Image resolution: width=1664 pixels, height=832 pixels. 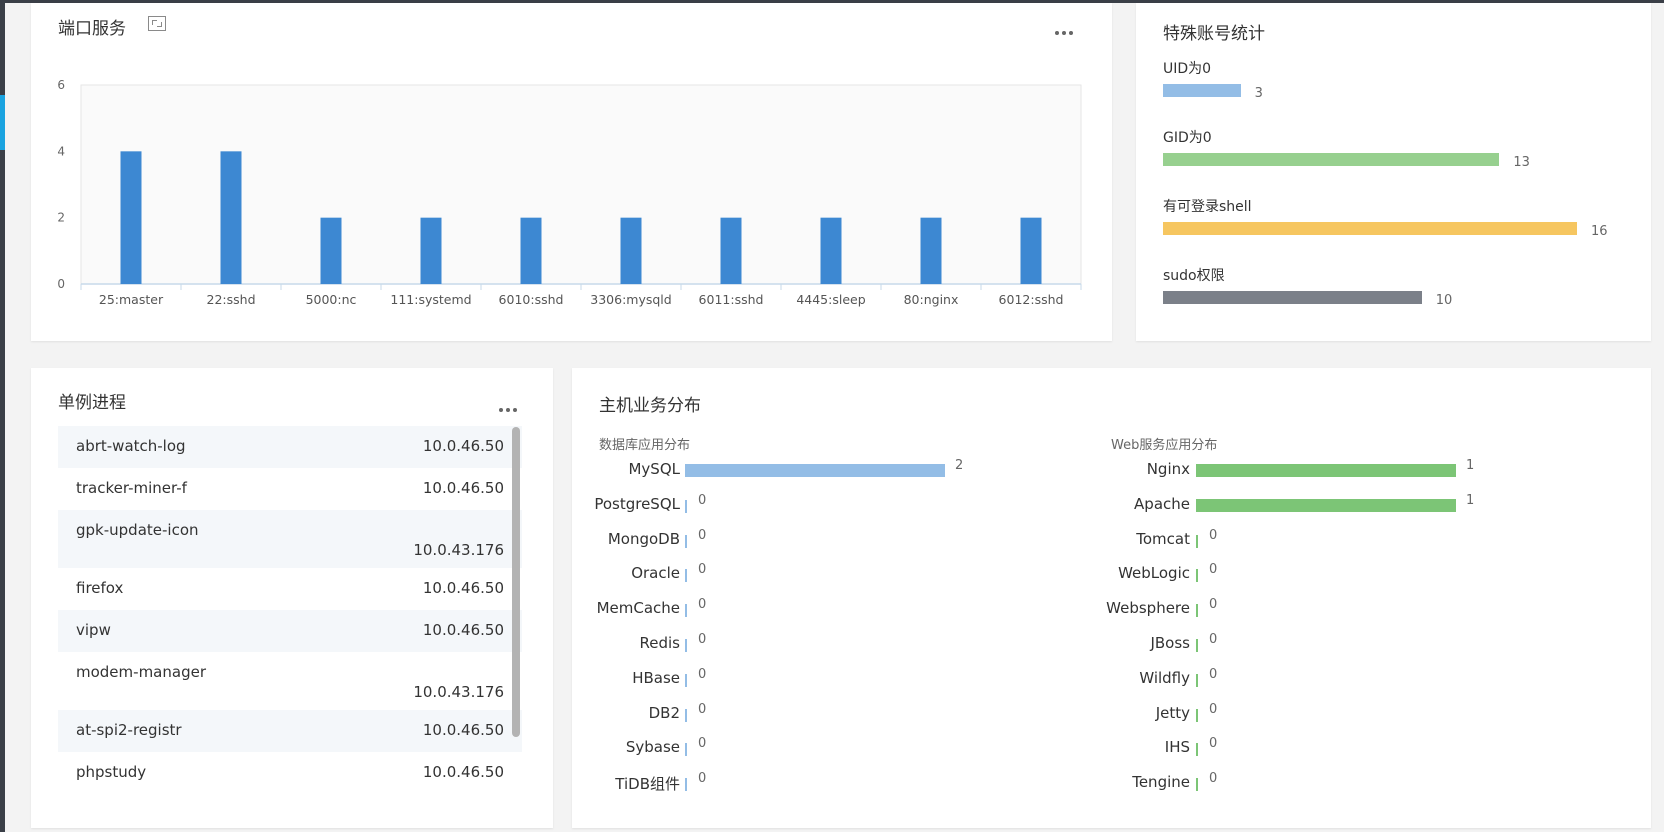 I want to click on process-row: vipw 10.0.46.50, so click(x=290, y=631).